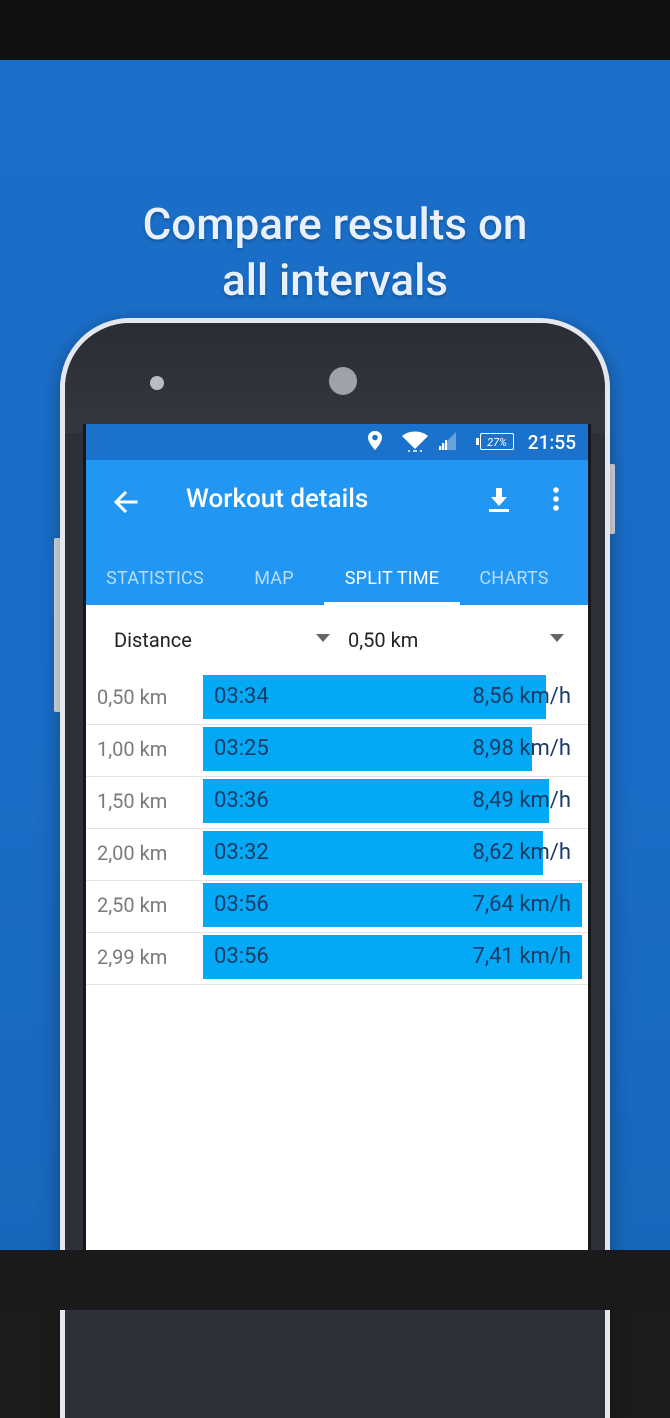  I want to click on split-row: 1,50 km 03:36 8,49 km/h, so click(337, 803).